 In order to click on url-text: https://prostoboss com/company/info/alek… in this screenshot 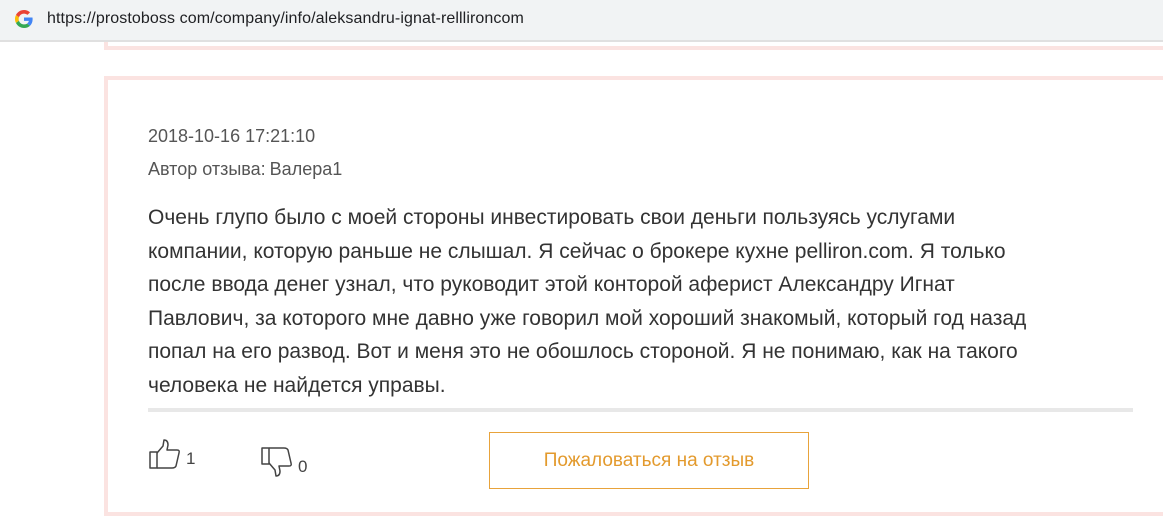, I will do `click(285, 19)`.